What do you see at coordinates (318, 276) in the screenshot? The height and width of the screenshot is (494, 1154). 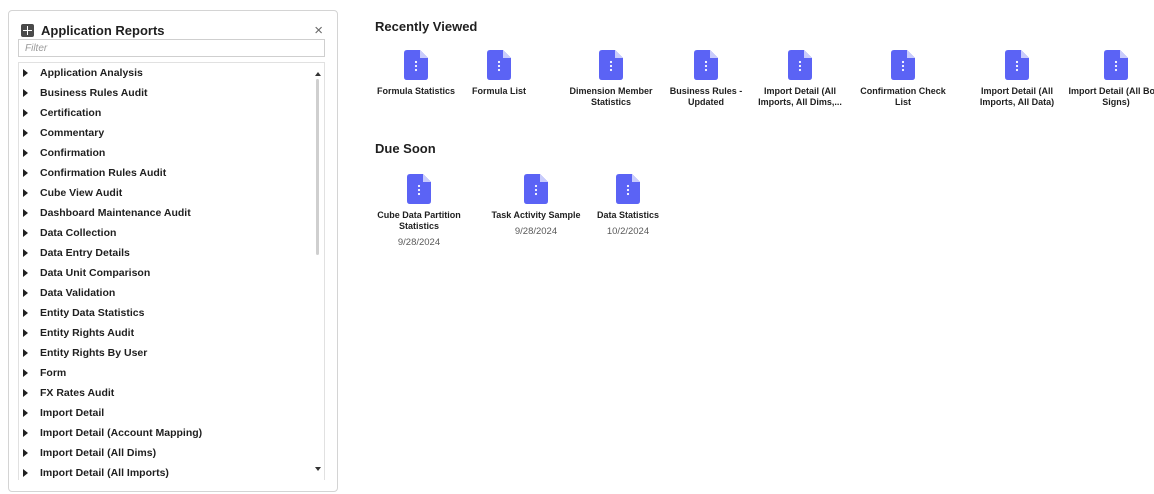 I see `tree-scrollbar` at bounding box center [318, 276].